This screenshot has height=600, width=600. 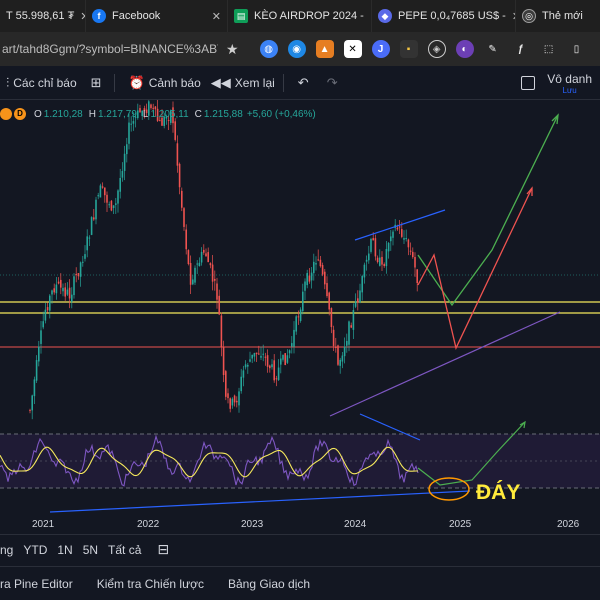 I want to click on tab-trading-panel: Bảng Giao dịch, so click(x=269, y=584).